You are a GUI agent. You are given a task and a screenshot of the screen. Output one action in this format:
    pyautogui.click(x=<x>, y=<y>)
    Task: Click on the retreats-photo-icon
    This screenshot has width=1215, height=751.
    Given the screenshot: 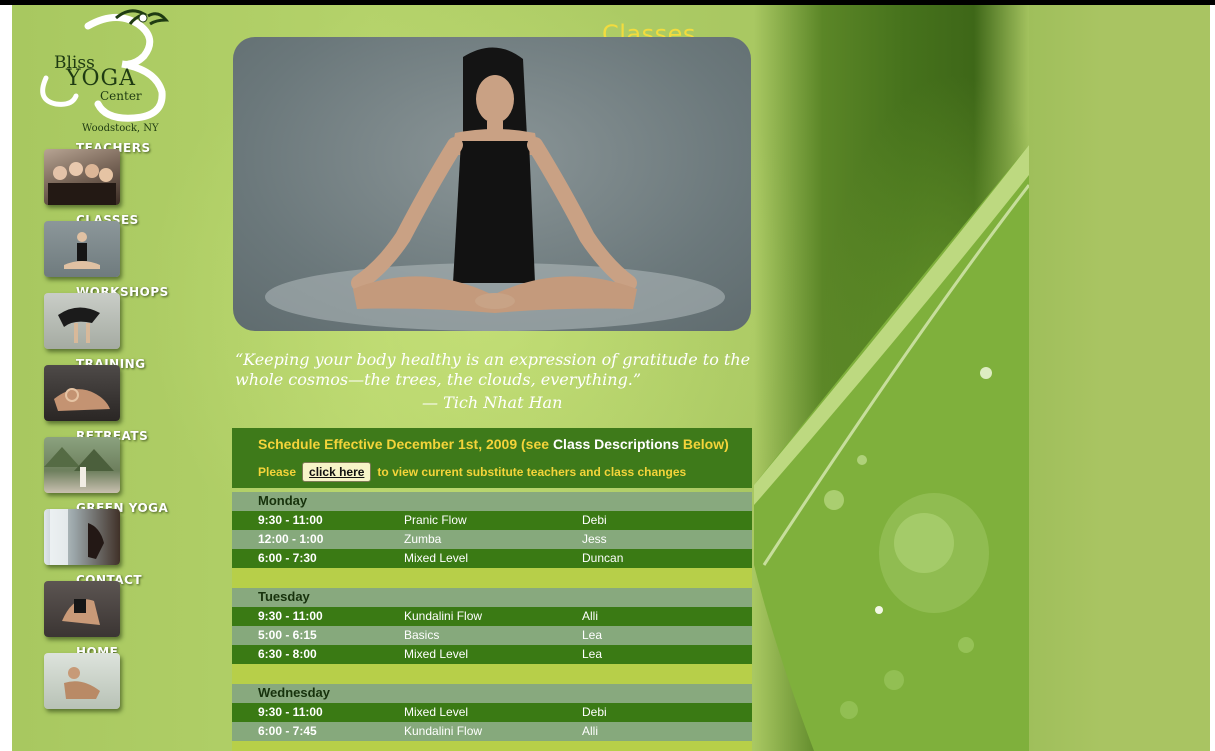 What is the action you would take?
    pyautogui.click(x=82, y=465)
    